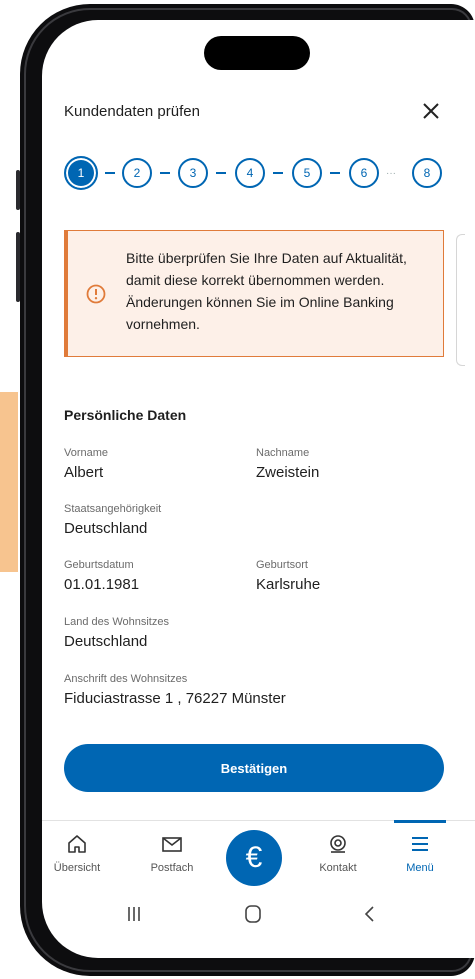 The width and height of the screenshot is (475, 979). I want to click on nationality-value: Deutschland, so click(106, 528).